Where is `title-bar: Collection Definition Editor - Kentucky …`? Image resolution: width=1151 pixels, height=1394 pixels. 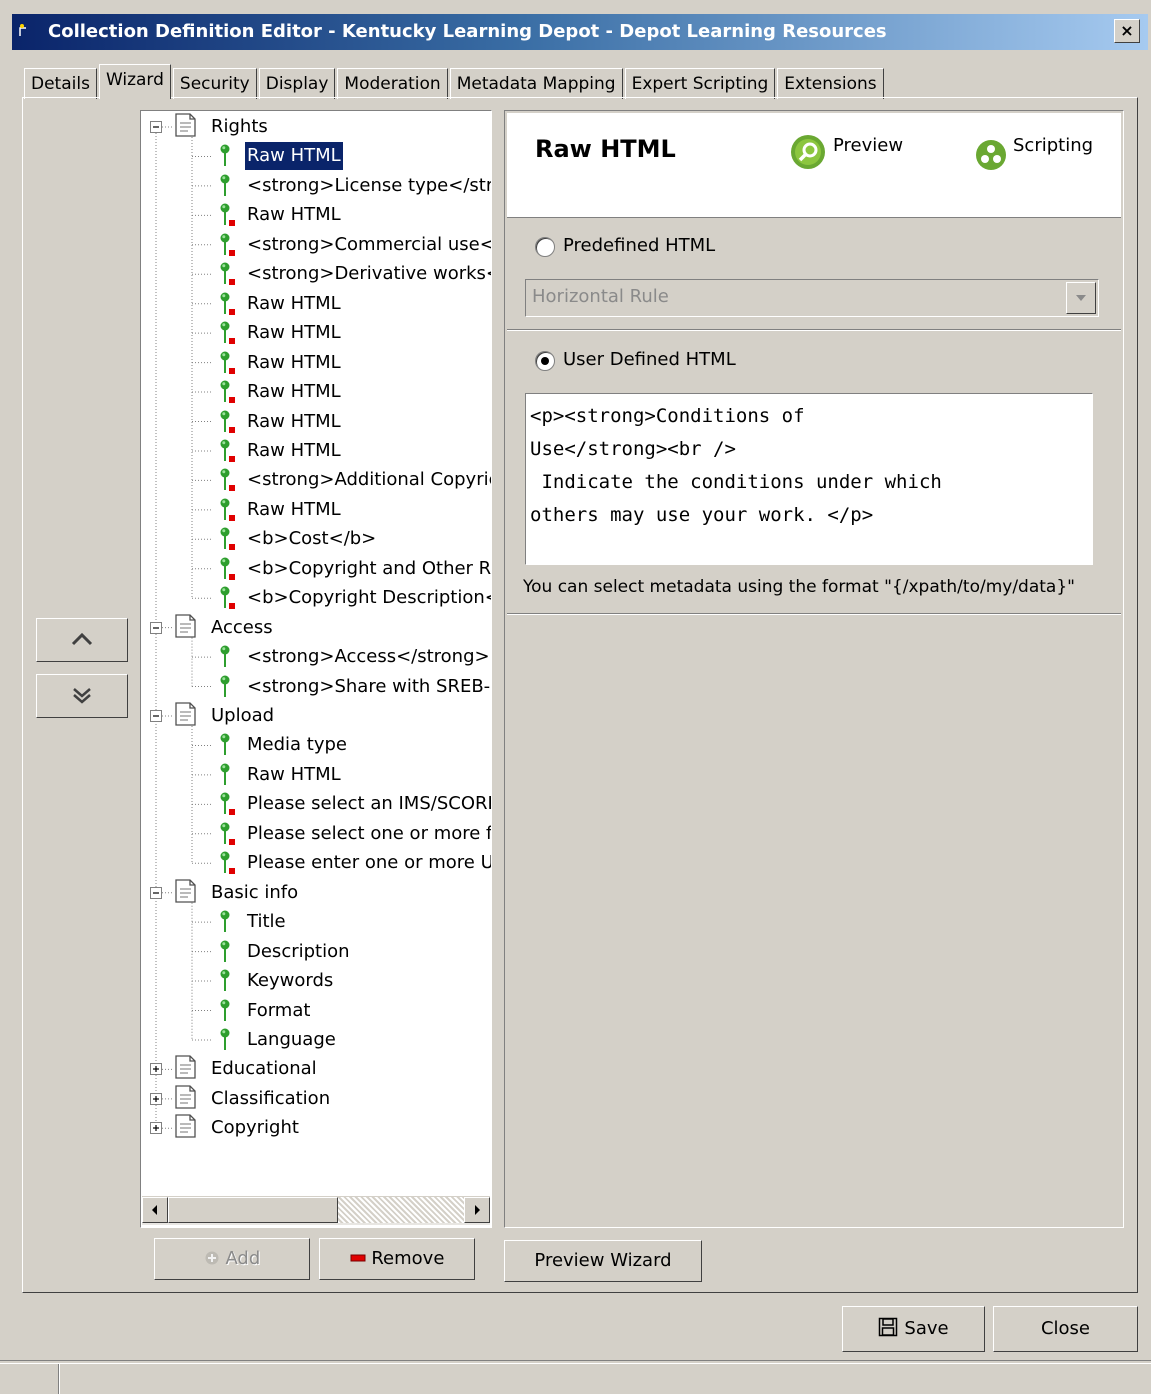
title-bar: Collection Definition Editor - Kentucky … is located at coordinates (580, 32).